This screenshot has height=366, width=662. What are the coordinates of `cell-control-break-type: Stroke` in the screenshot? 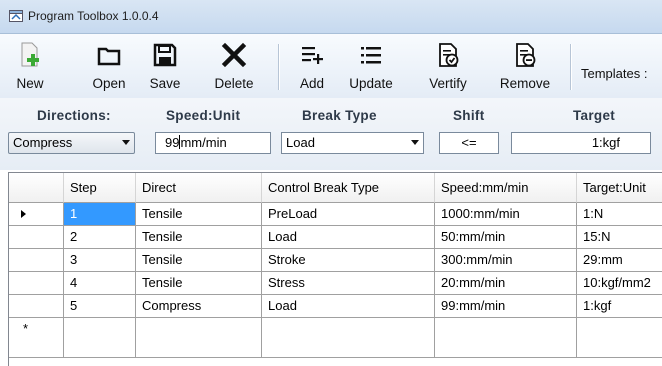 It's located at (348, 260).